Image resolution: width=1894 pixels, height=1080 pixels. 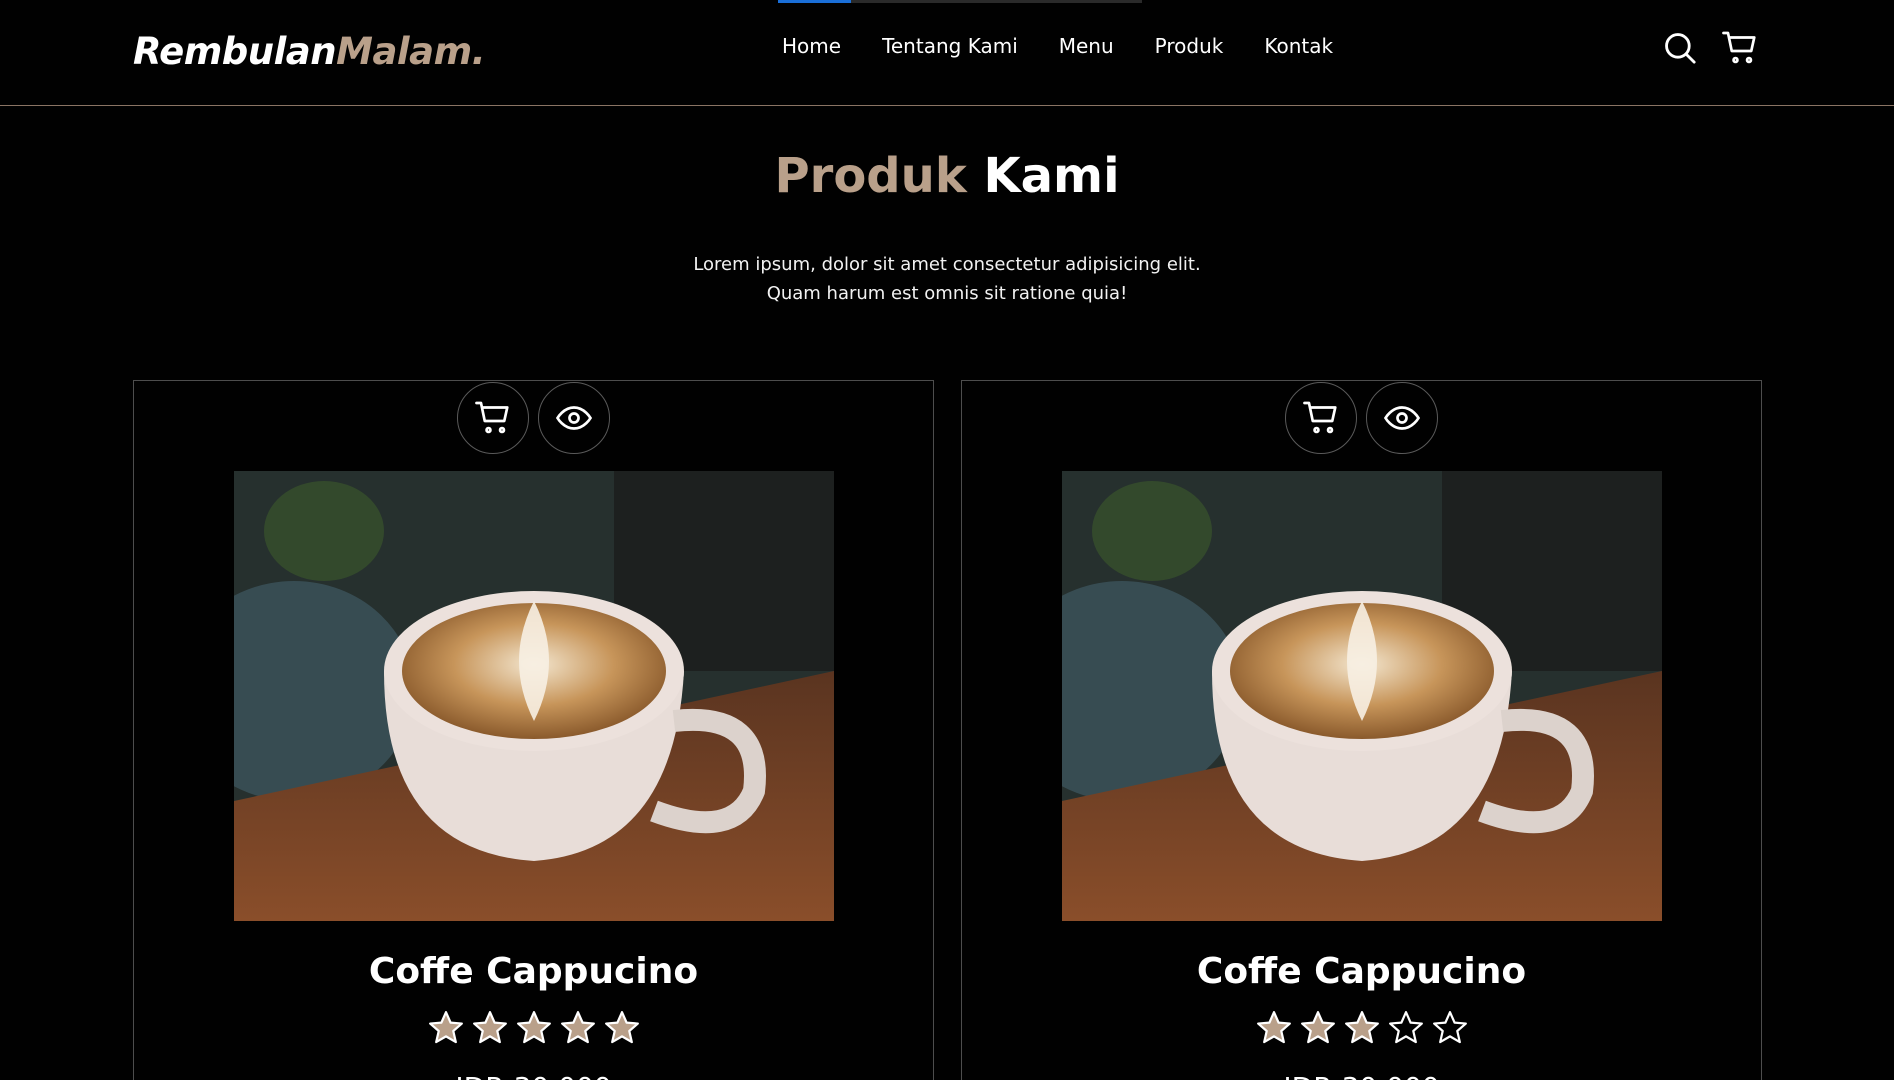 I want to click on scroll-indicator-active, so click(x=814, y=1).